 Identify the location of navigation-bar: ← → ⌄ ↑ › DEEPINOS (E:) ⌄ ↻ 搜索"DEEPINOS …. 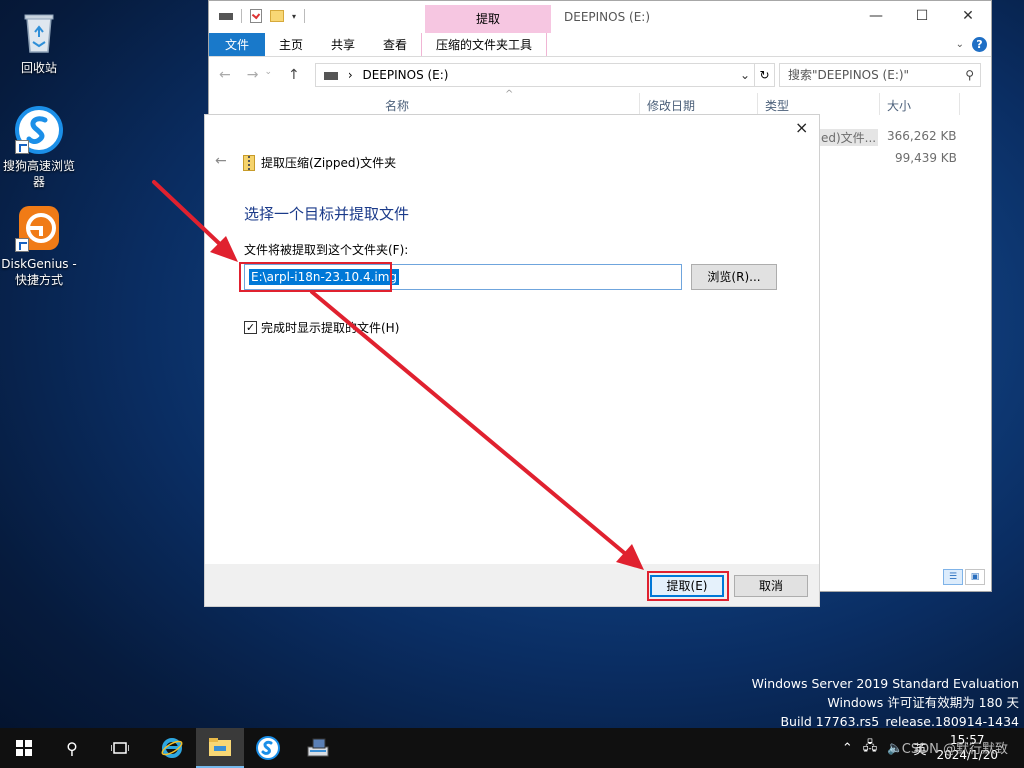
(600, 75).